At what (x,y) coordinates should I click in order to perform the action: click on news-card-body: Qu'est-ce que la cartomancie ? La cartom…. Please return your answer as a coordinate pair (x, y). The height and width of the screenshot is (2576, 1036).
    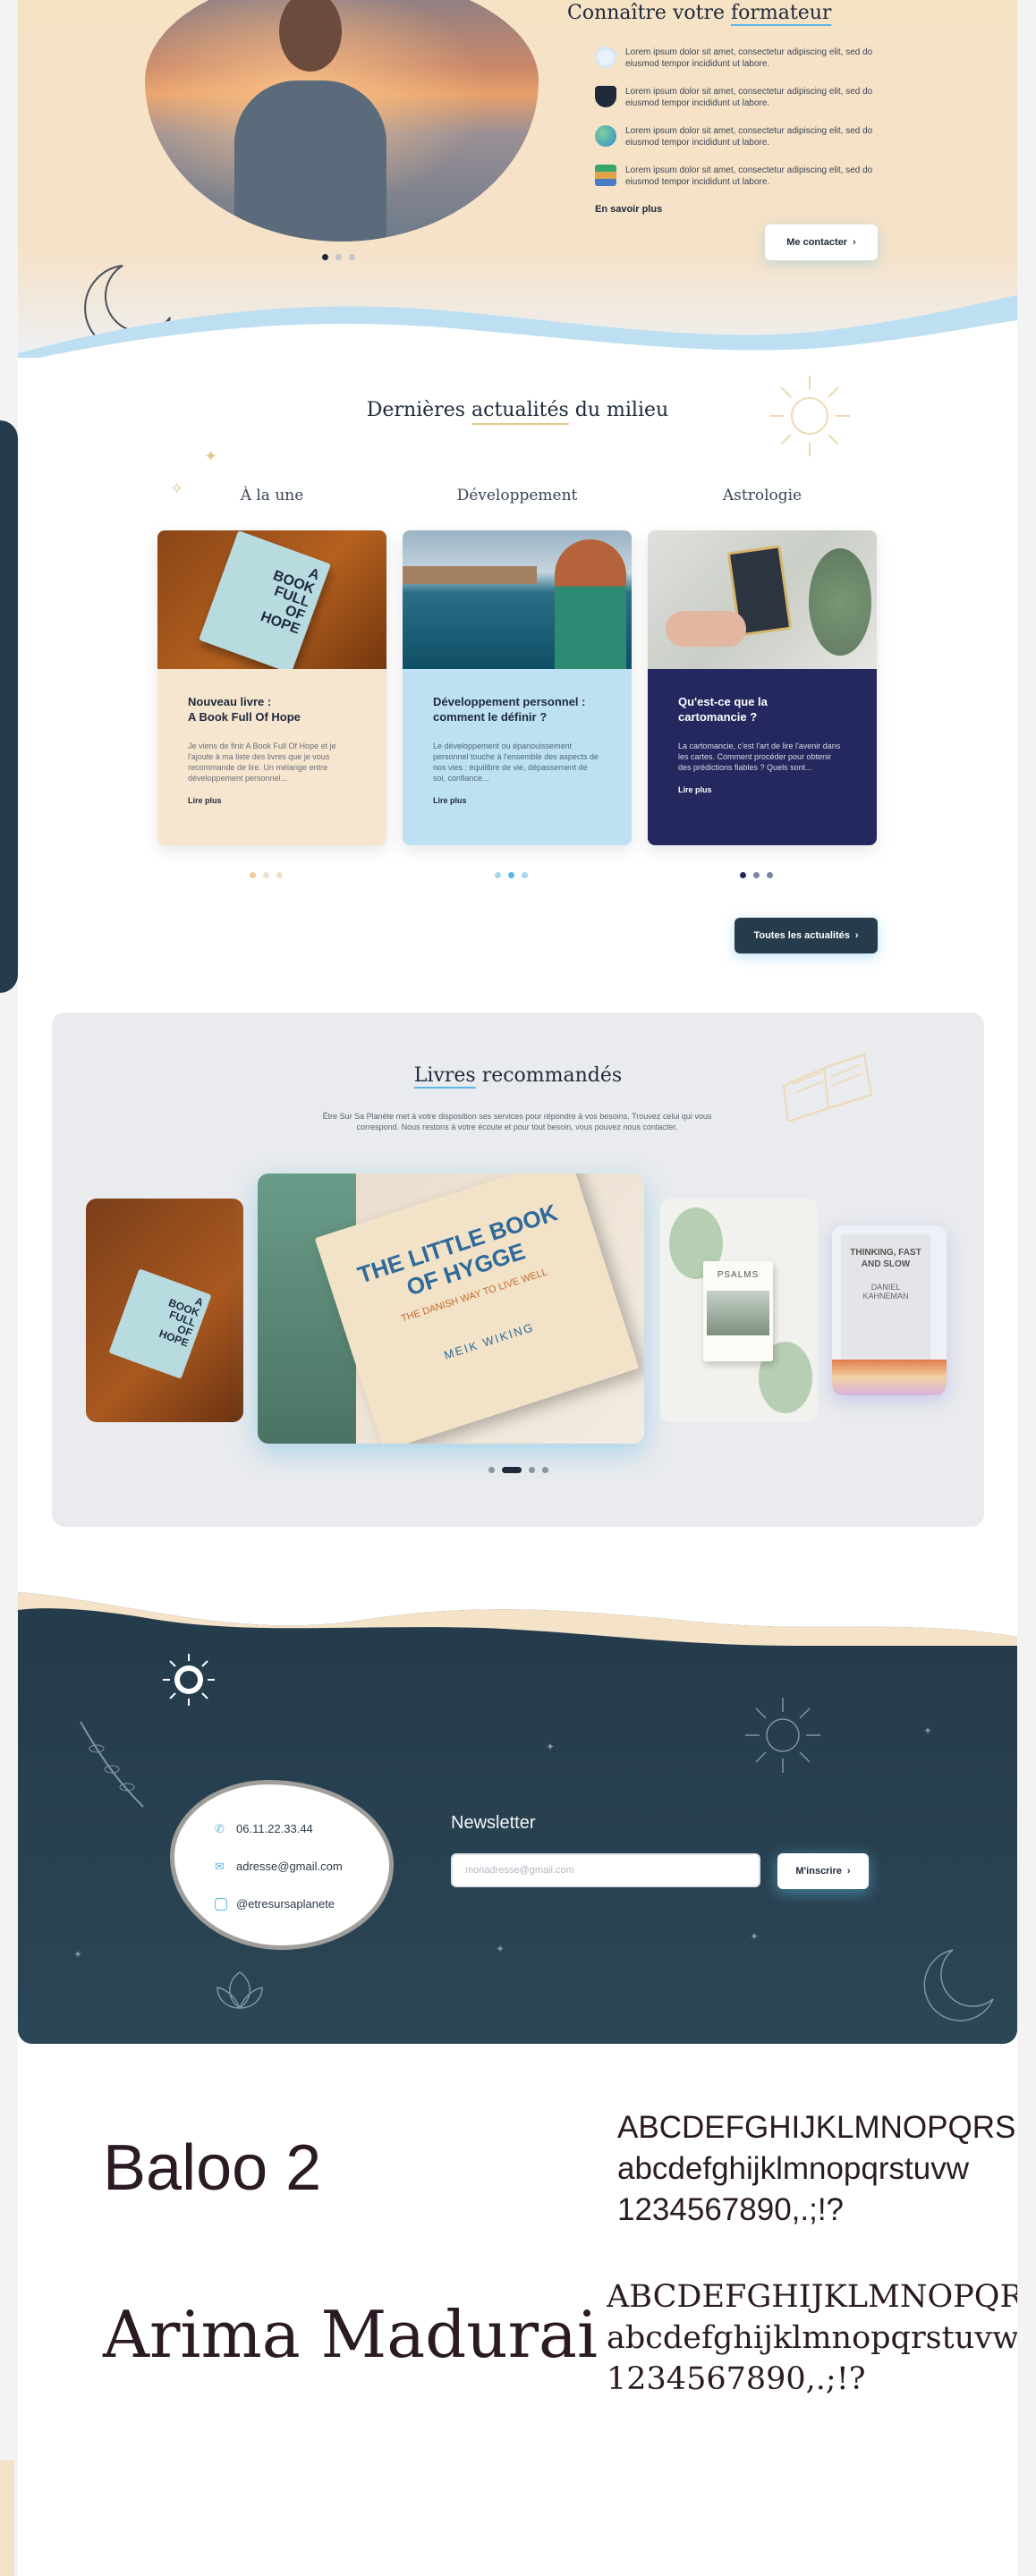
    Looking at the image, I should click on (762, 757).